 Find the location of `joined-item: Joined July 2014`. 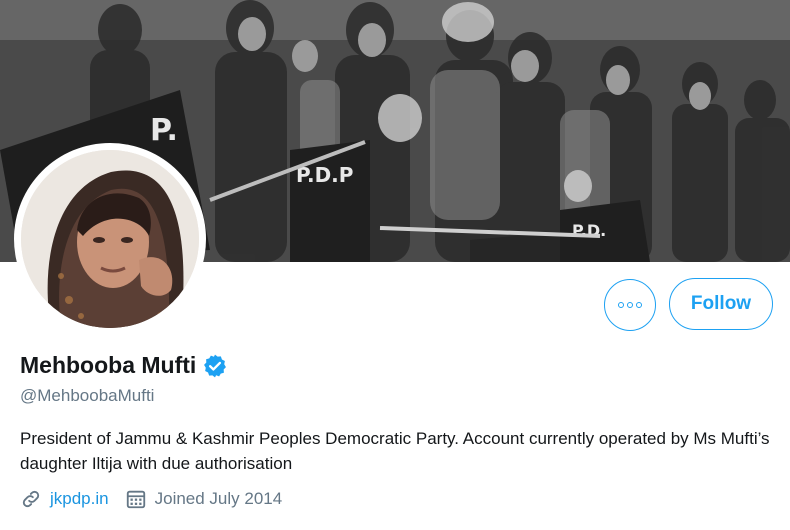

joined-item: Joined July 2014 is located at coordinates (204, 499).